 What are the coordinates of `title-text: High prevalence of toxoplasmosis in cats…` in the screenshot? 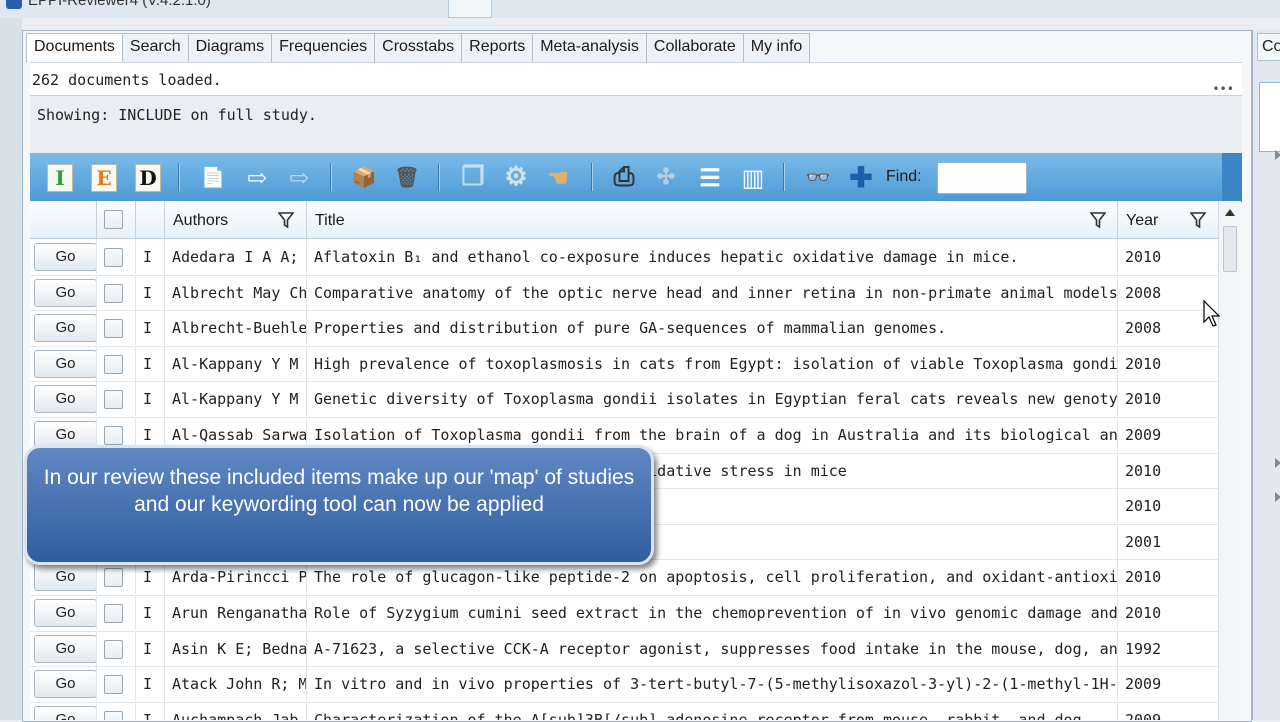 It's located at (716, 363).